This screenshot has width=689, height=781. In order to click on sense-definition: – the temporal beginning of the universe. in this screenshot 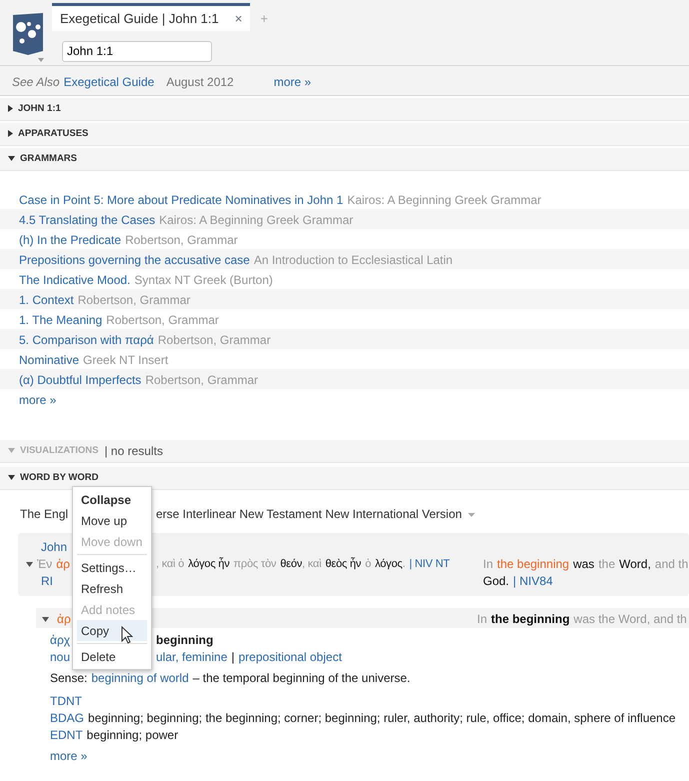, I will do `click(301, 678)`.